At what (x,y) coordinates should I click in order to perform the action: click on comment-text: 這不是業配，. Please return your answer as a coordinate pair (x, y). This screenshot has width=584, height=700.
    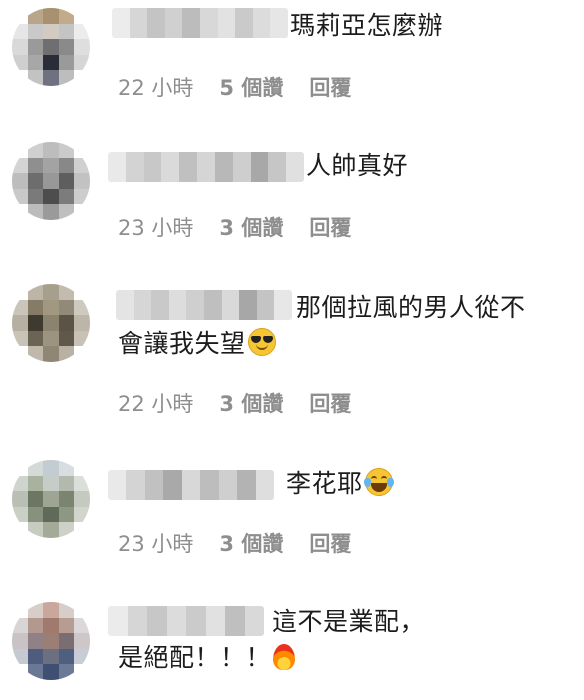
    Looking at the image, I should click on (349, 621).